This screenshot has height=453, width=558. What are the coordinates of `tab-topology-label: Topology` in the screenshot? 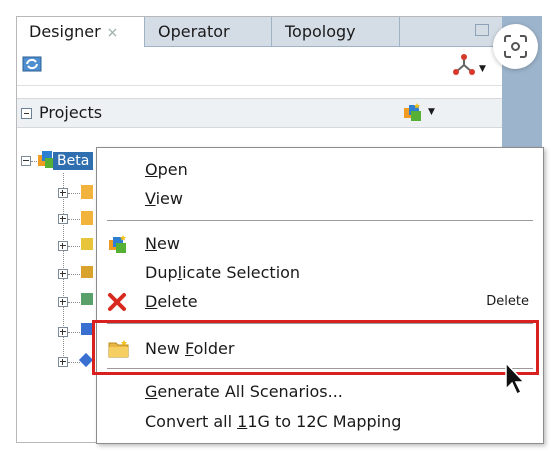 It's located at (320, 31).